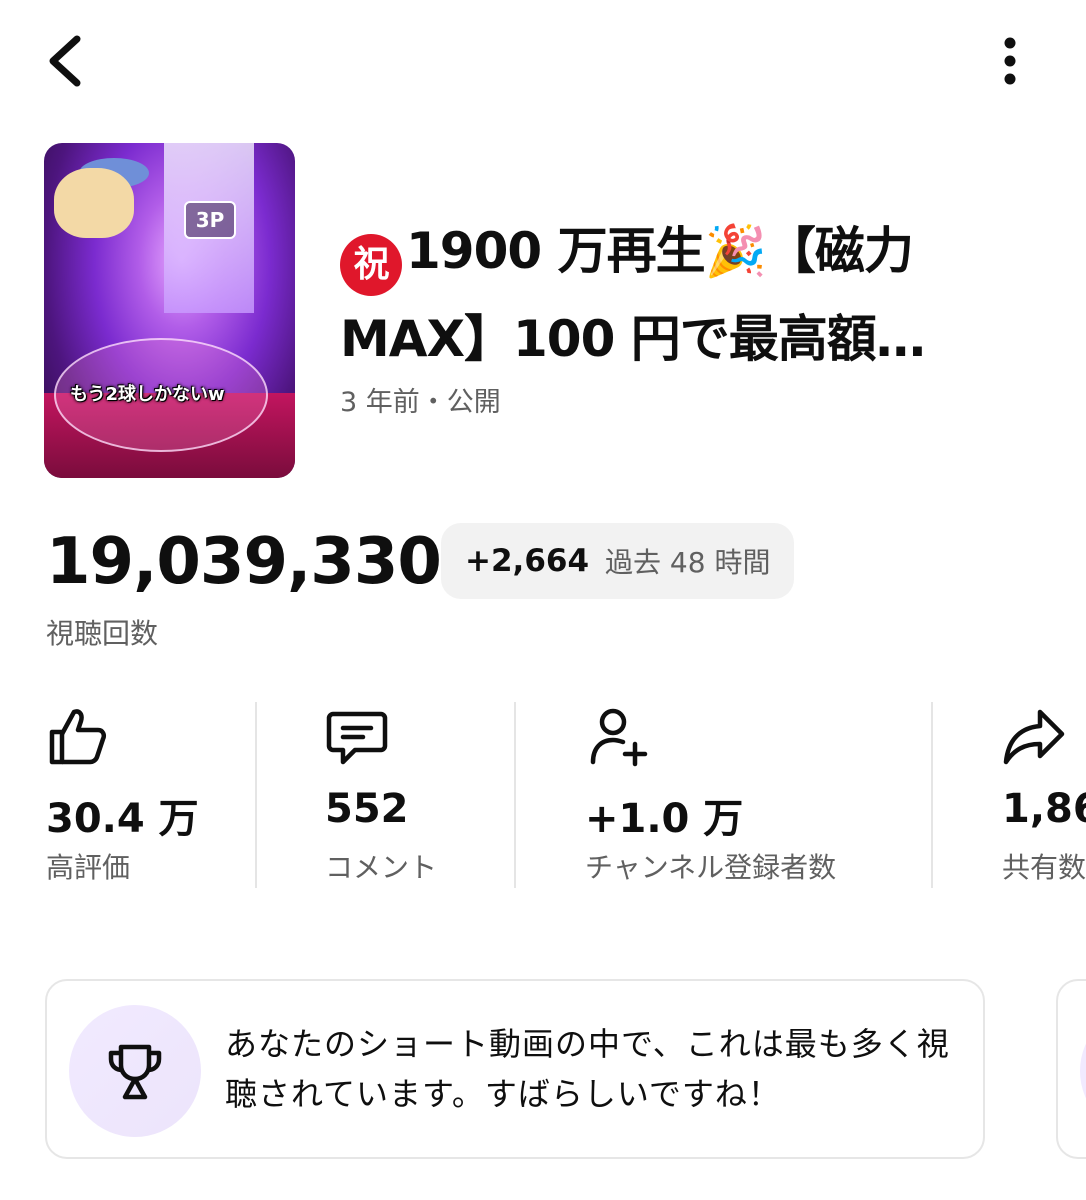 The width and height of the screenshot is (1086, 1200). Describe the element at coordinates (664, 819) in the screenshot. I see `subscribers-value: +1.0 万` at that location.